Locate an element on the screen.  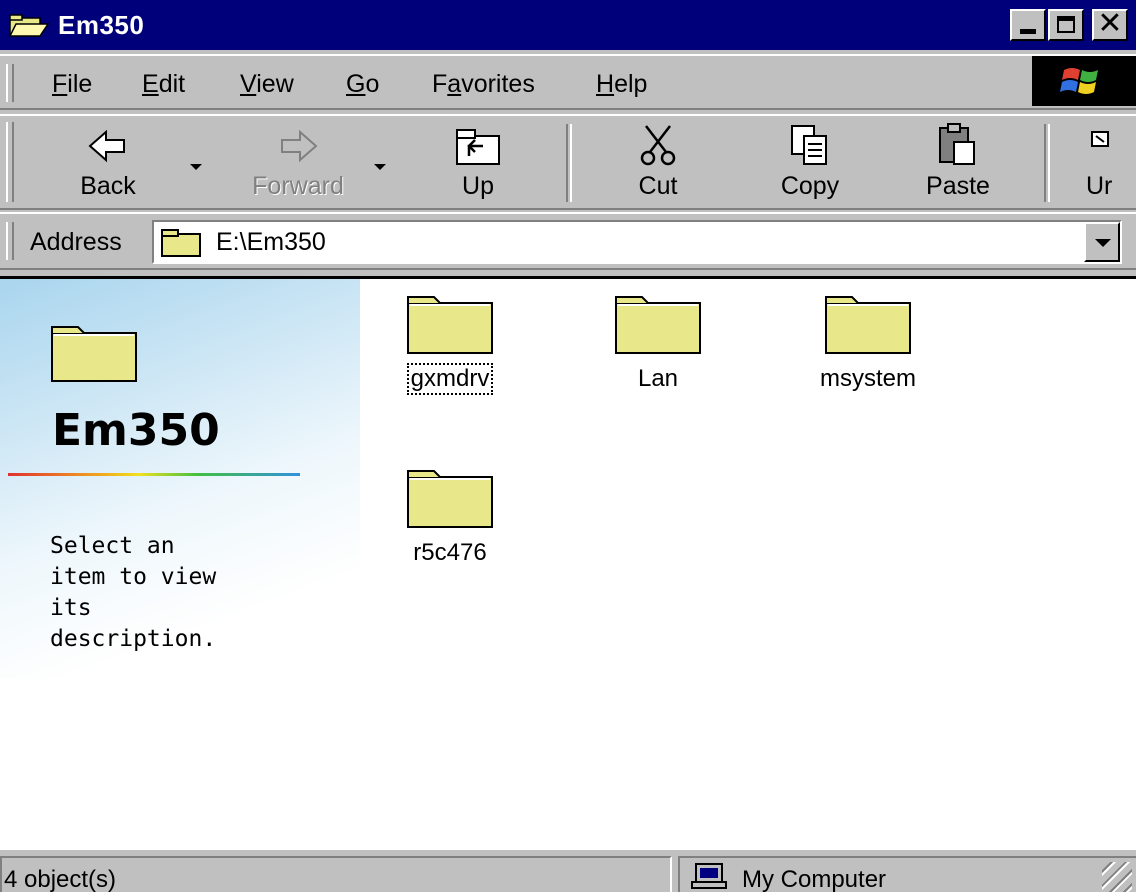
up-button: Up is located at coordinates (478, 161).